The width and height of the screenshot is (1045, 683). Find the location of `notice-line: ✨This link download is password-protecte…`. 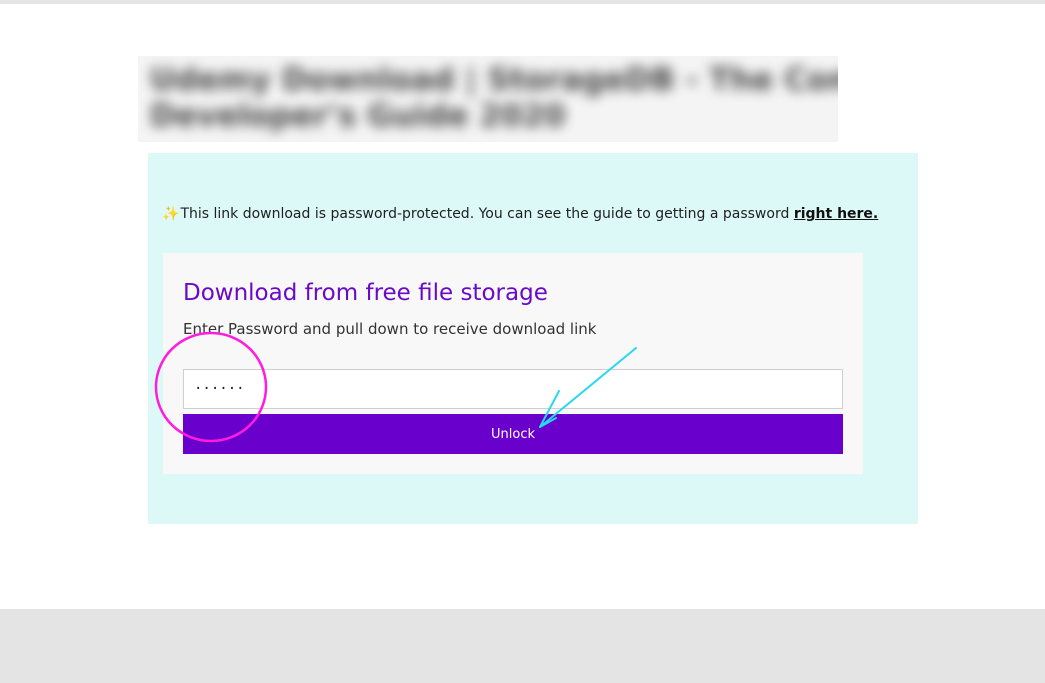

notice-line: ✨This link download is password-protecte… is located at coordinates (520, 214).